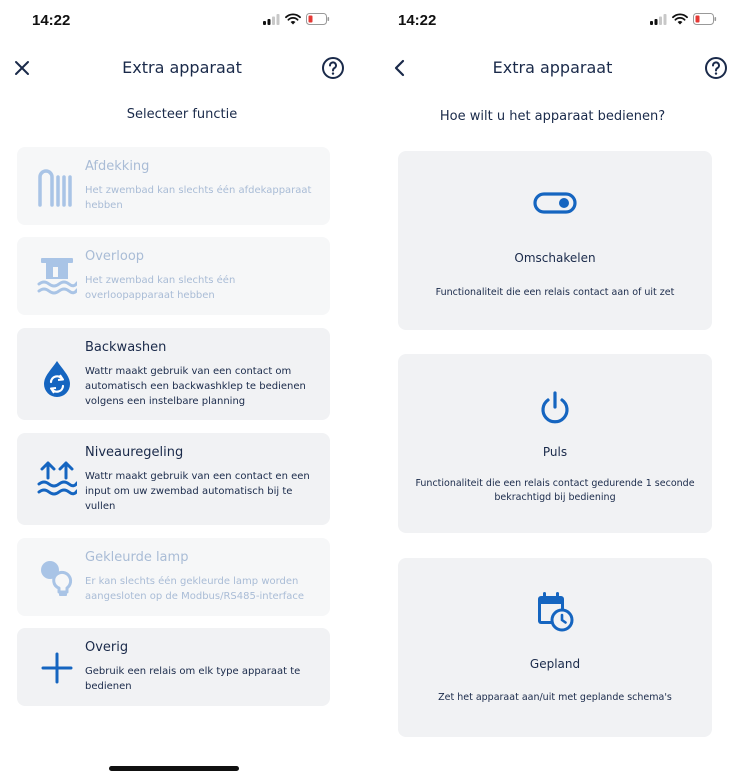 The width and height of the screenshot is (729, 782). I want to click on function-title: Gekleurde lamp, so click(137, 557).